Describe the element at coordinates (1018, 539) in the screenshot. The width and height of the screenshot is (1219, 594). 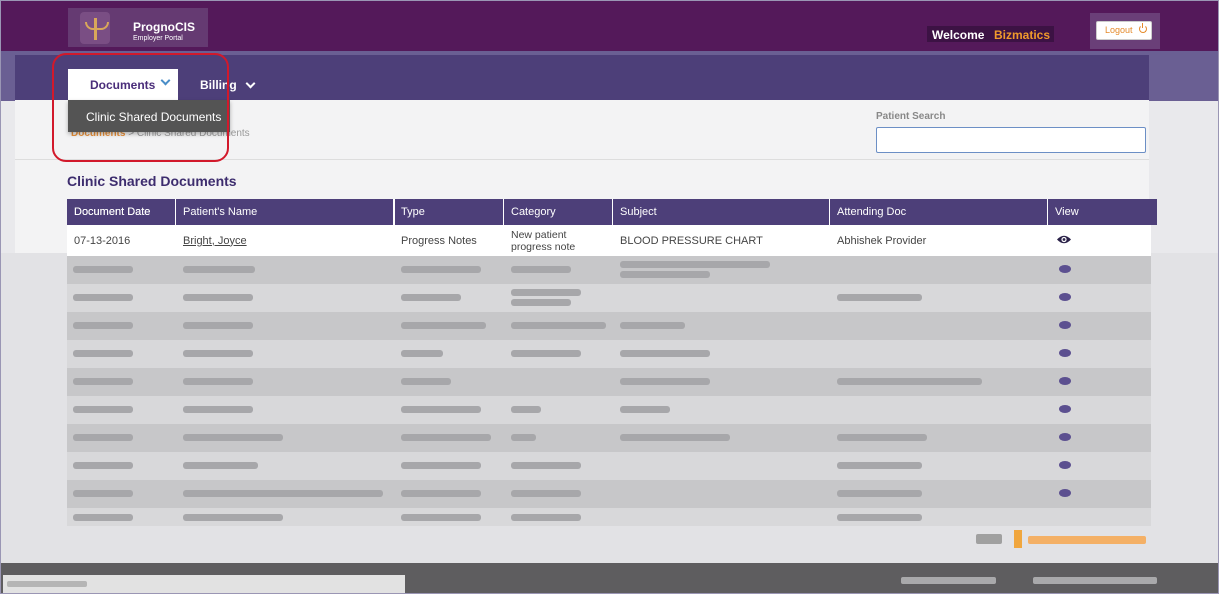
I see `pagination-current` at that location.